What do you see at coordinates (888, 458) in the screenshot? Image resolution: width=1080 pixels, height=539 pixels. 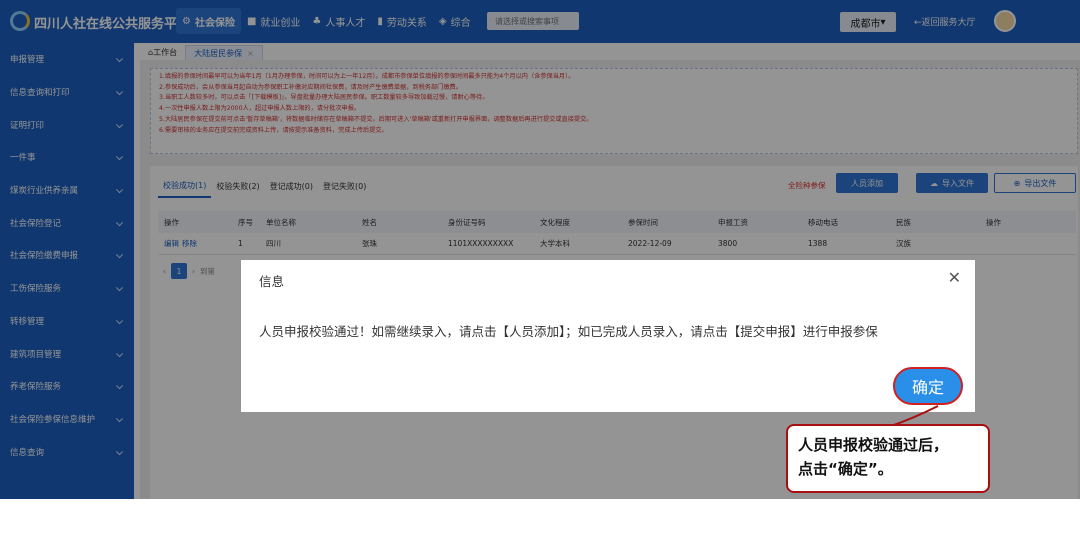 I see `instruction-callout: 人员申报校验通过后， 点击“确定”。` at bounding box center [888, 458].